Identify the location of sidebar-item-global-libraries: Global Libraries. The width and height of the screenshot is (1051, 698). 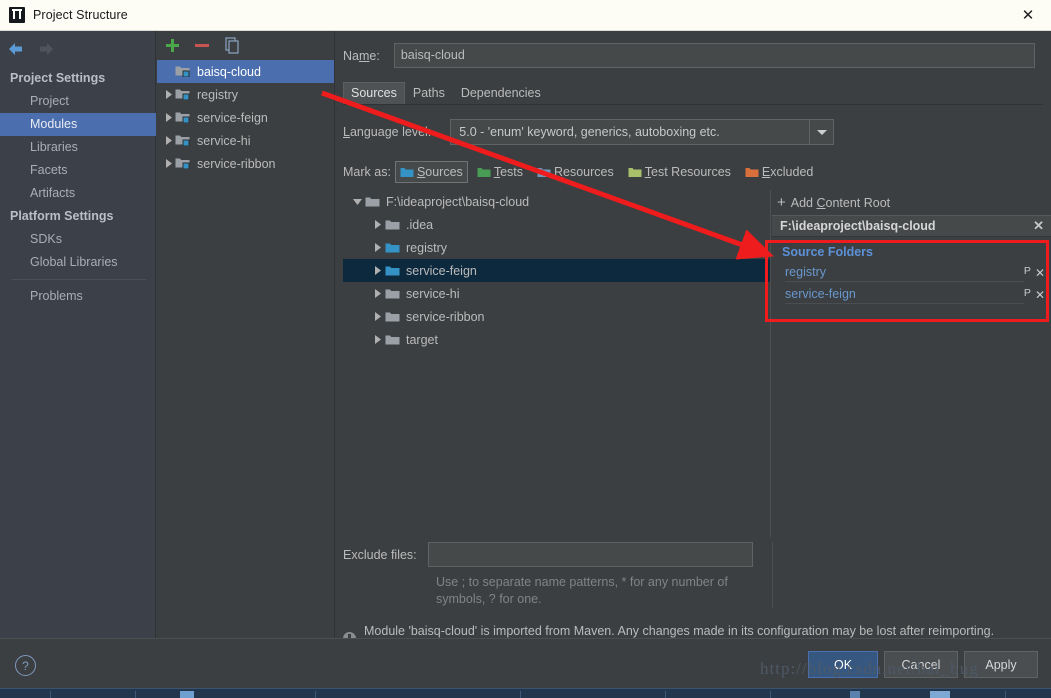
(78, 262).